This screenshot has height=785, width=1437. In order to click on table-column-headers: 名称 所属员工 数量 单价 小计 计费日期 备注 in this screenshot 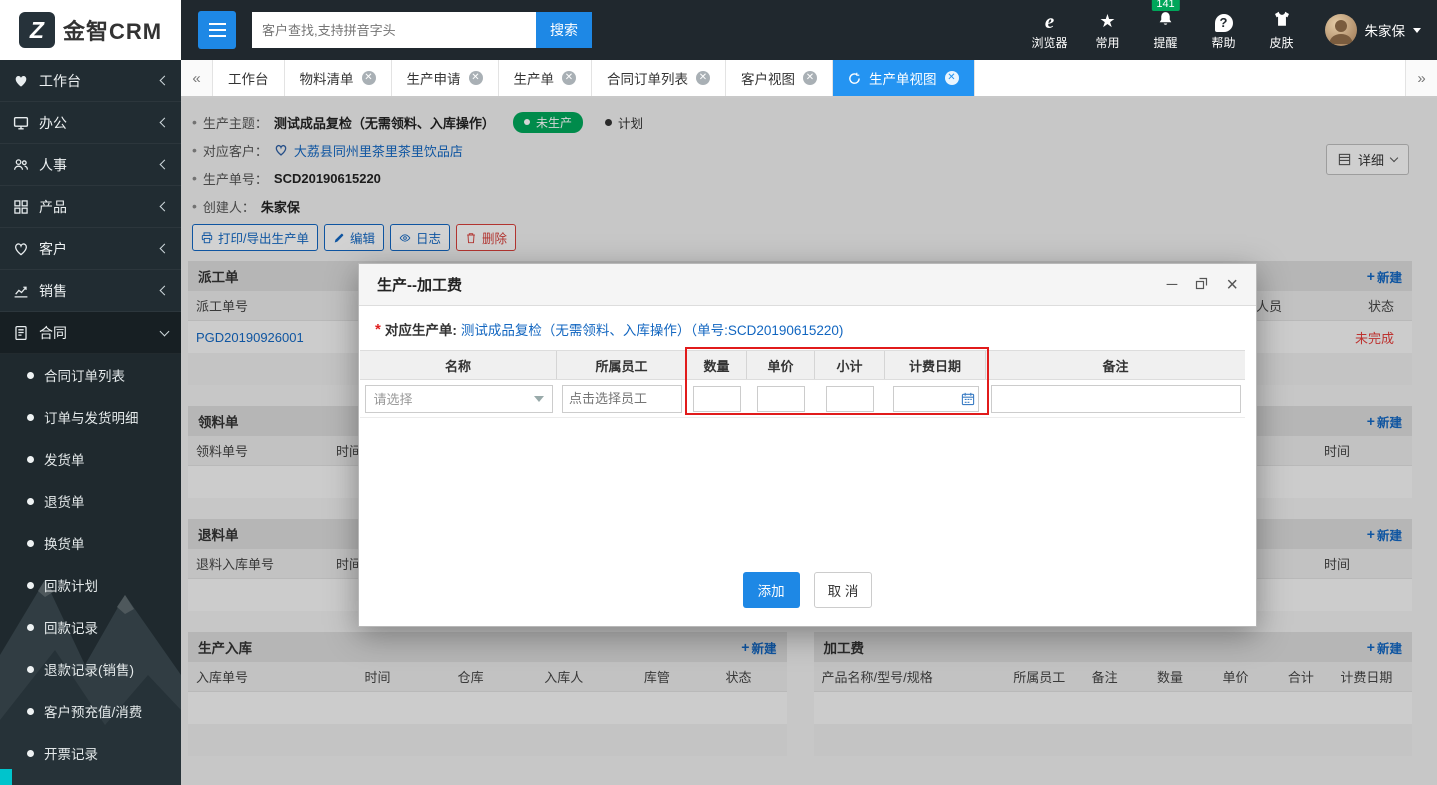, I will do `click(802, 365)`.